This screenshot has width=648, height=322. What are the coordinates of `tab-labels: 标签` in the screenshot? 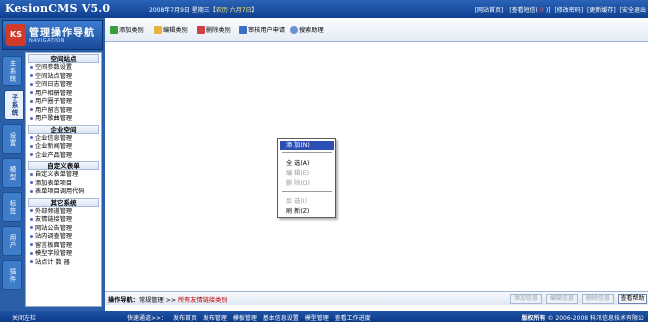 It's located at (12, 207).